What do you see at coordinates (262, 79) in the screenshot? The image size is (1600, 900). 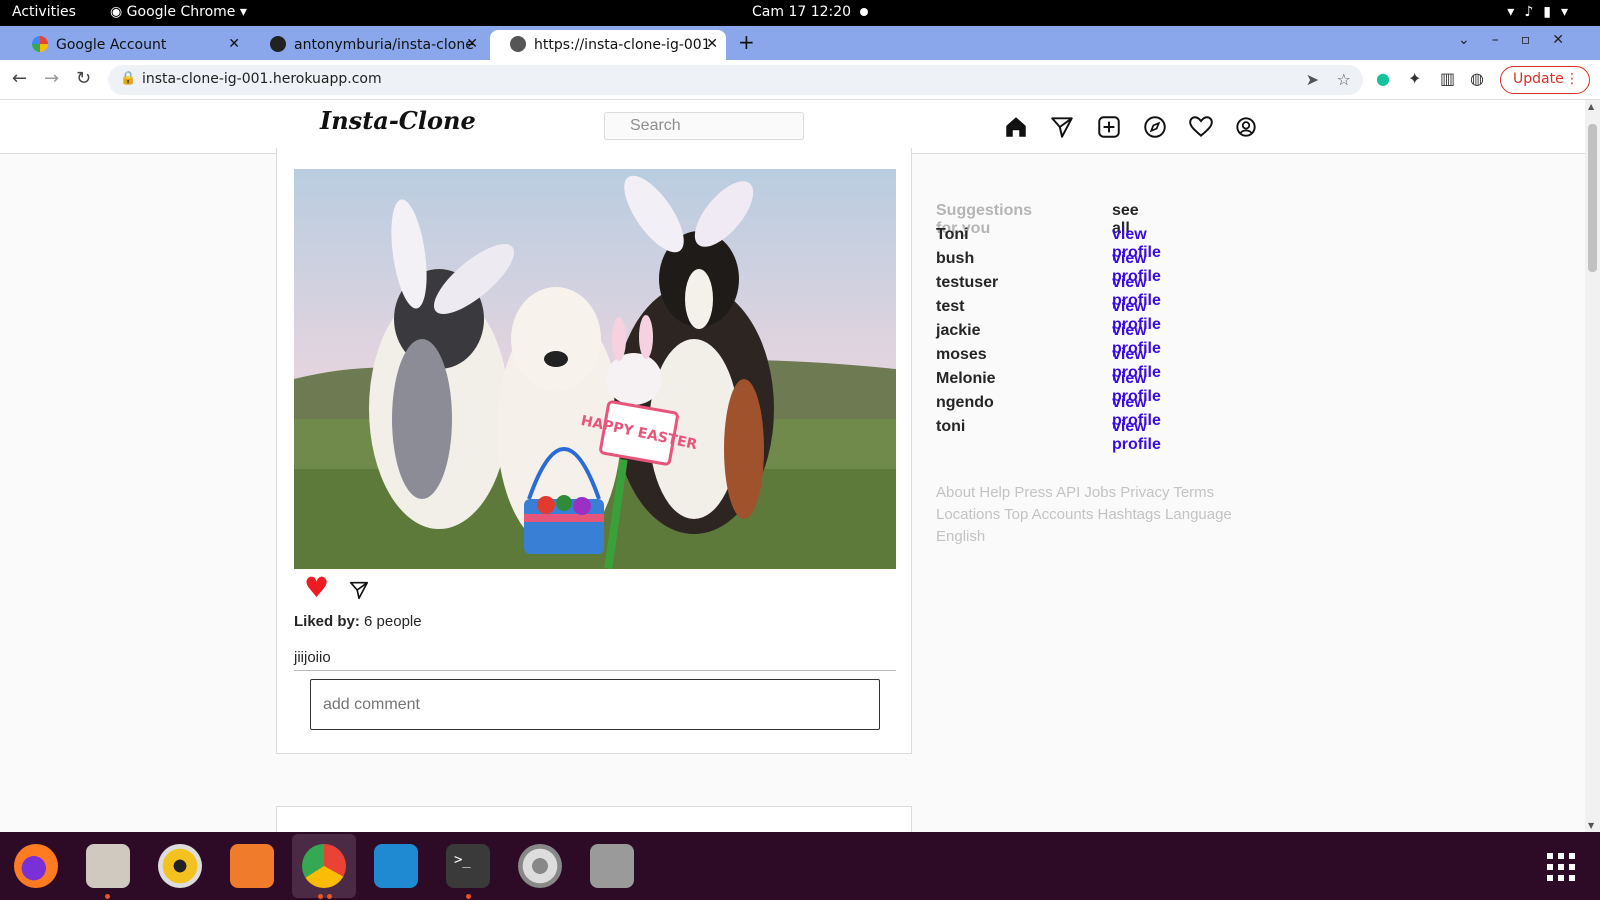 I see `url-text: insta-clone-ig-001.herokuapp.com` at bounding box center [262, 79].